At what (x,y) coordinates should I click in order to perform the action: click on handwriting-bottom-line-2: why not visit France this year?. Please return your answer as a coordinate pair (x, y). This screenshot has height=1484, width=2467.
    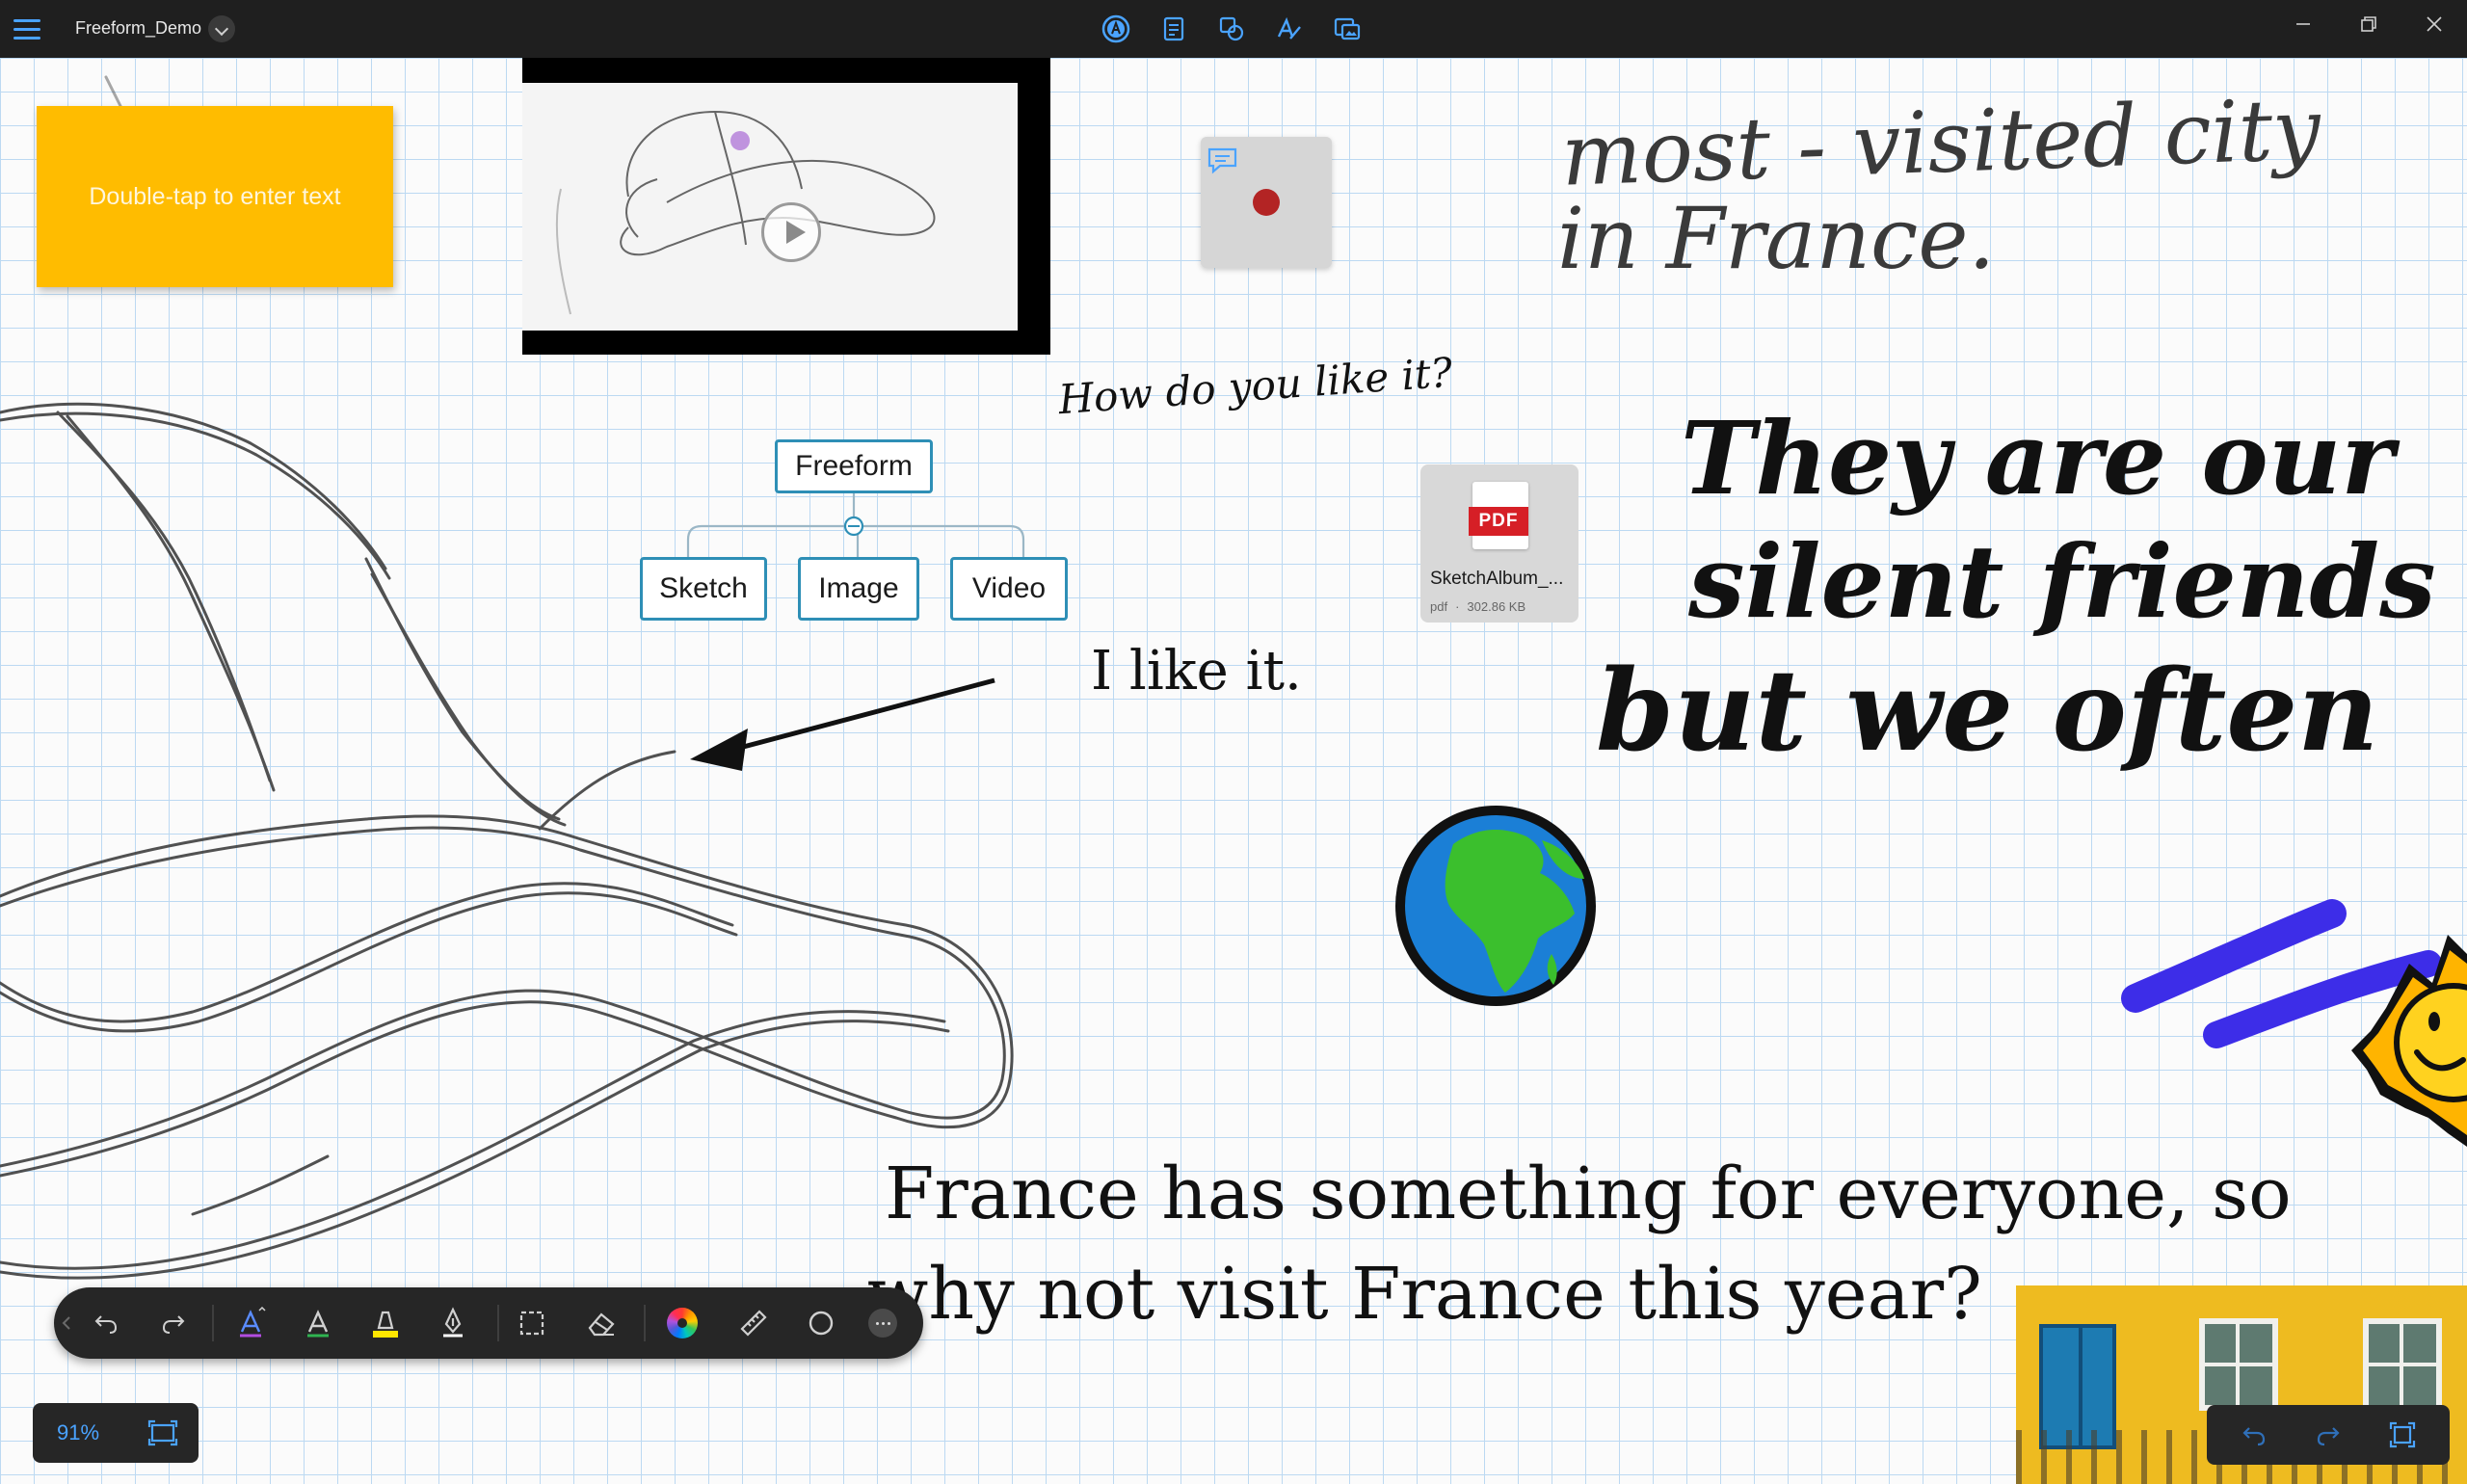
    Looking at the image, I should click on (1424, 1294).